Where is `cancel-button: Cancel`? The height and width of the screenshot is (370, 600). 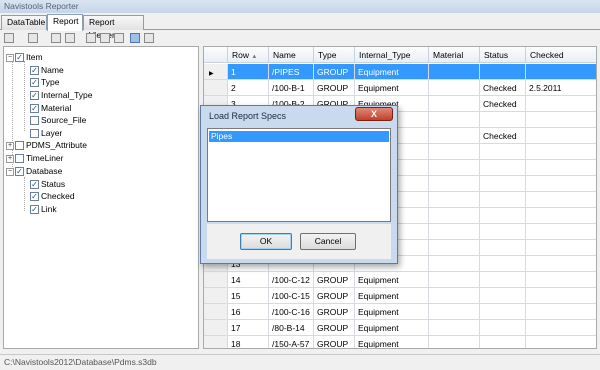 cancel-button: Cancel is located at coordinates (328, 241).